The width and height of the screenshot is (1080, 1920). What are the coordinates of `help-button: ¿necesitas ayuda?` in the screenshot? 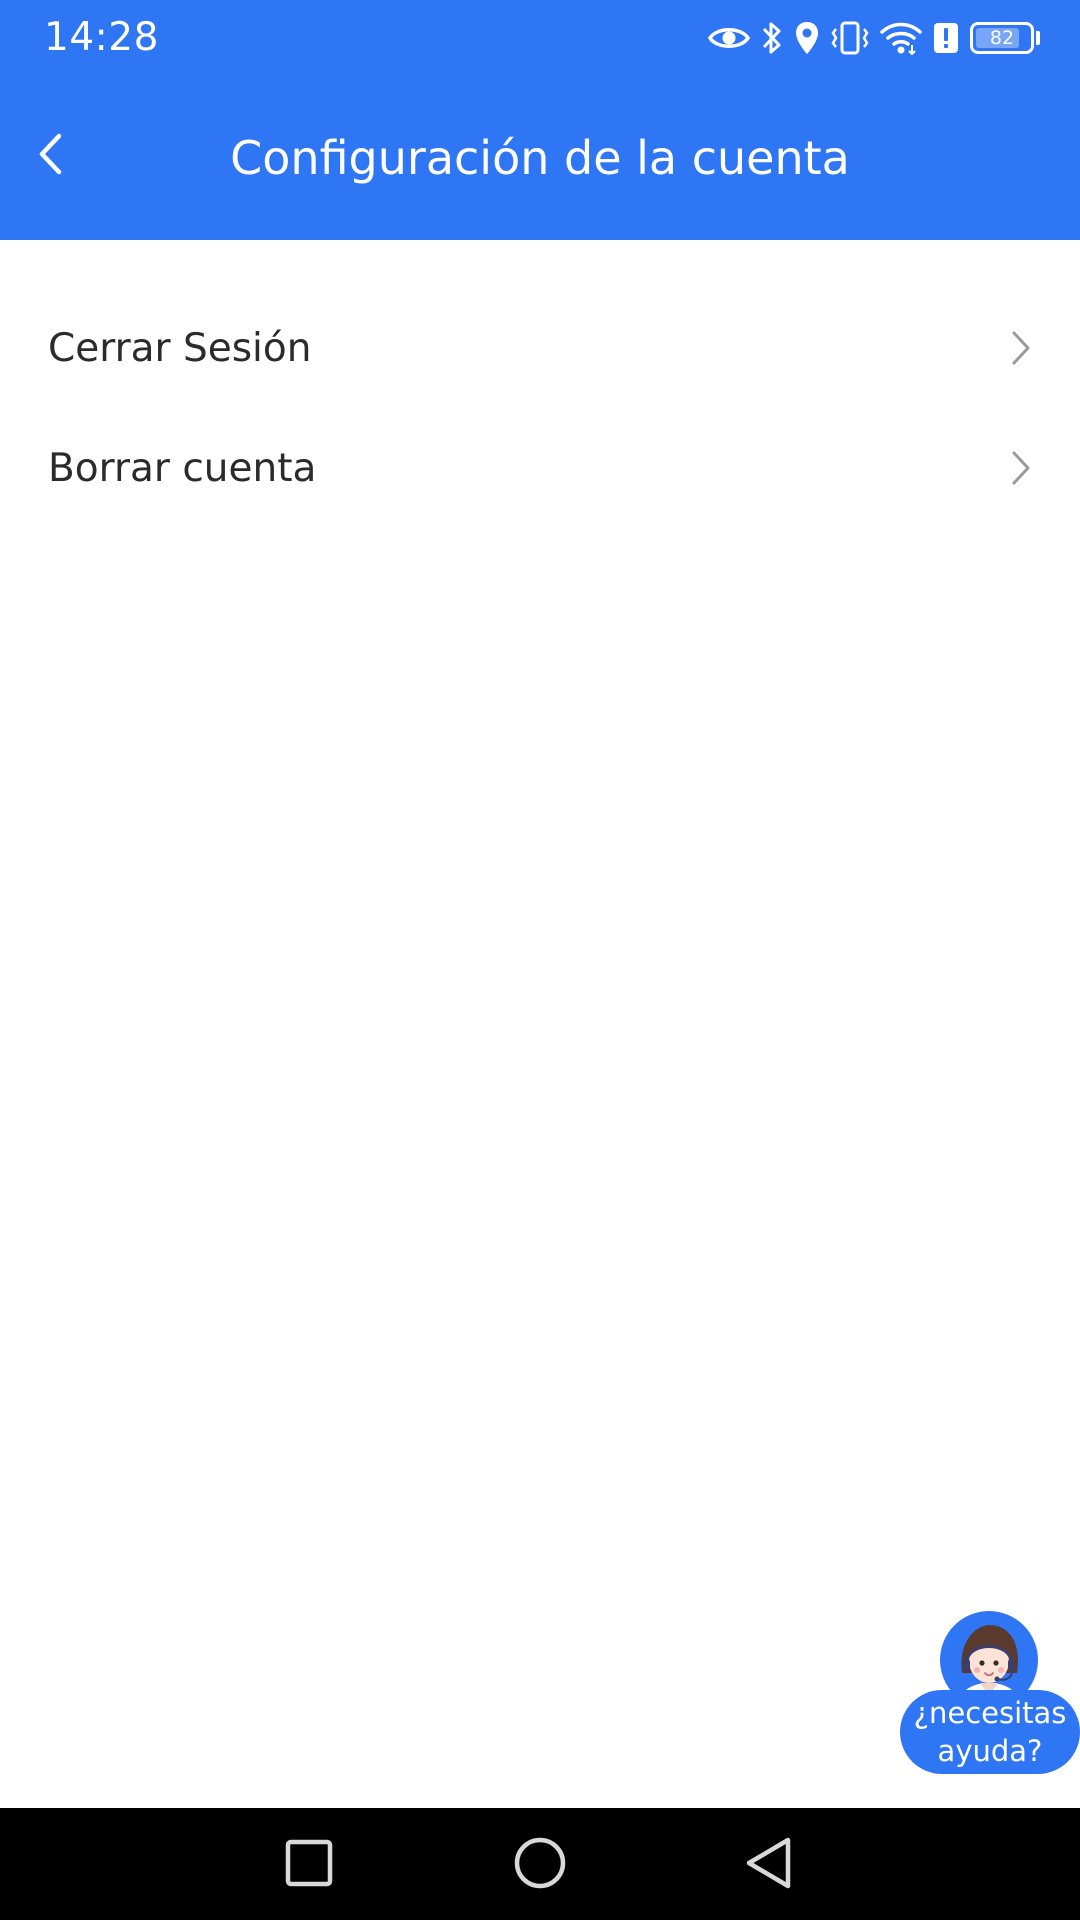 It's located at (990, 1692).